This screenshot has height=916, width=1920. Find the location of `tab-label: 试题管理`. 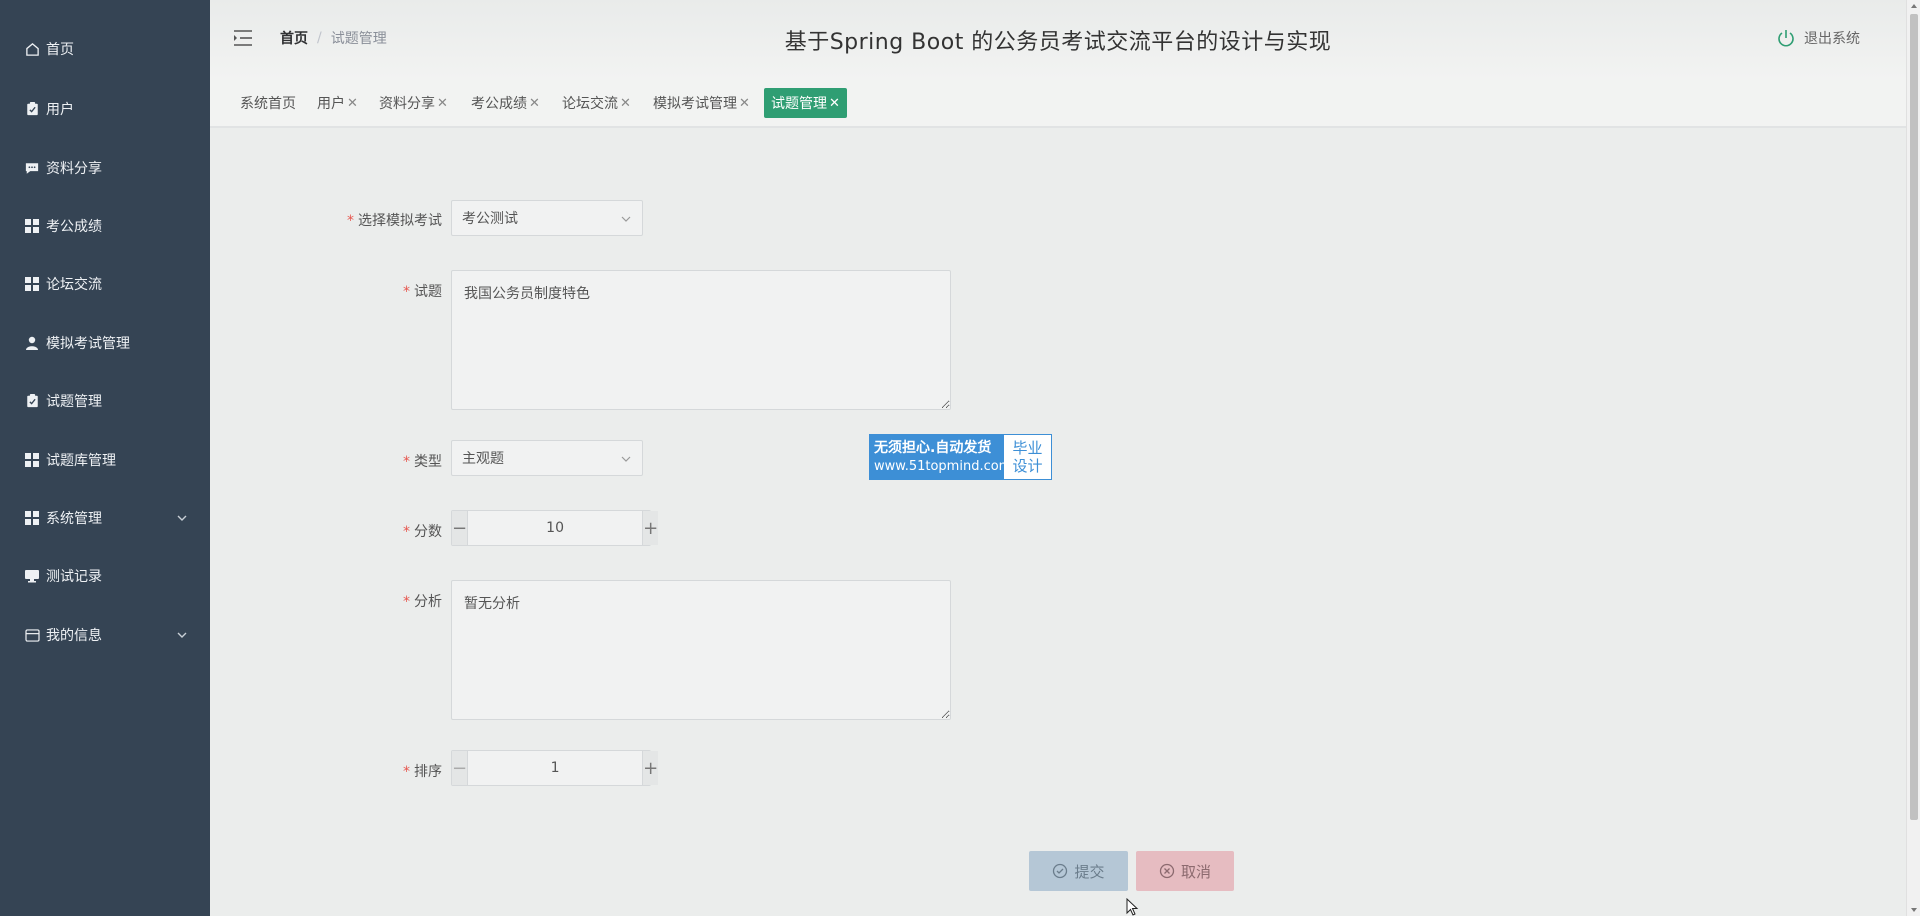

tab-label: 试题管理 is located at coordinates (799, 104).